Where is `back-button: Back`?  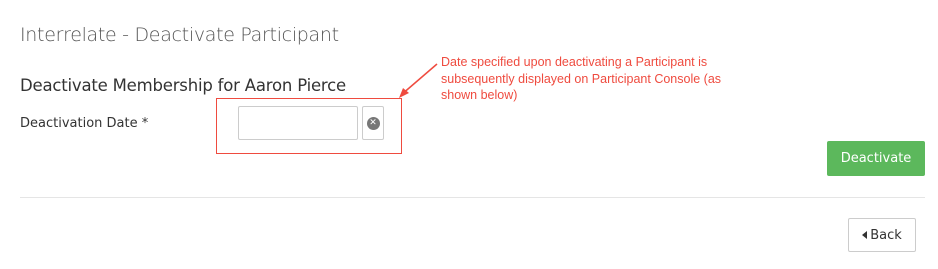 back-button: Back is located at coordinates (882, 235).